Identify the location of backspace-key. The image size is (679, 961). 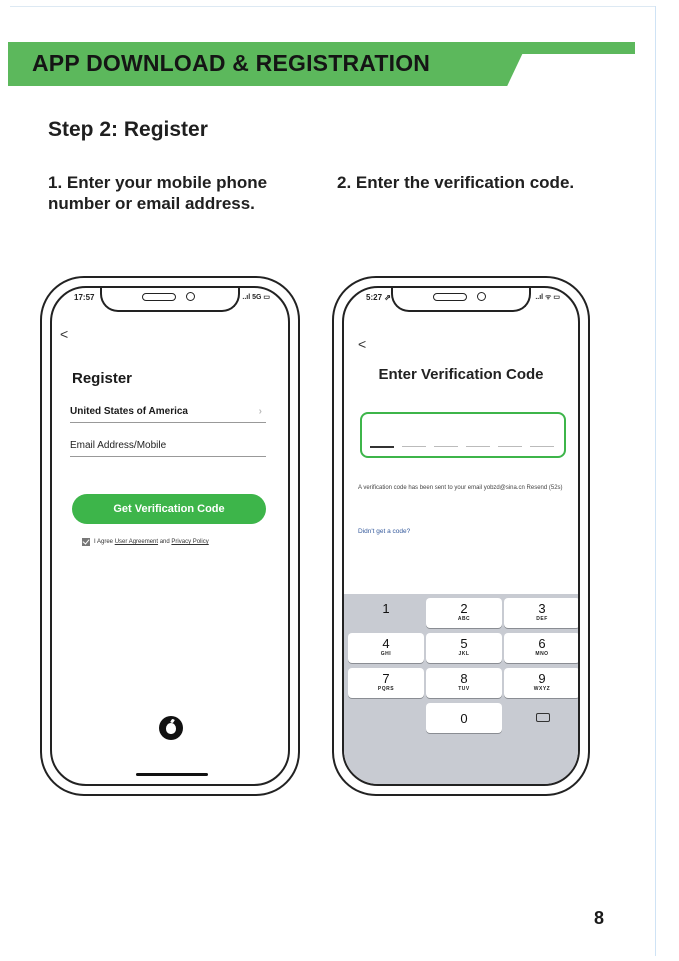
(541, 718).